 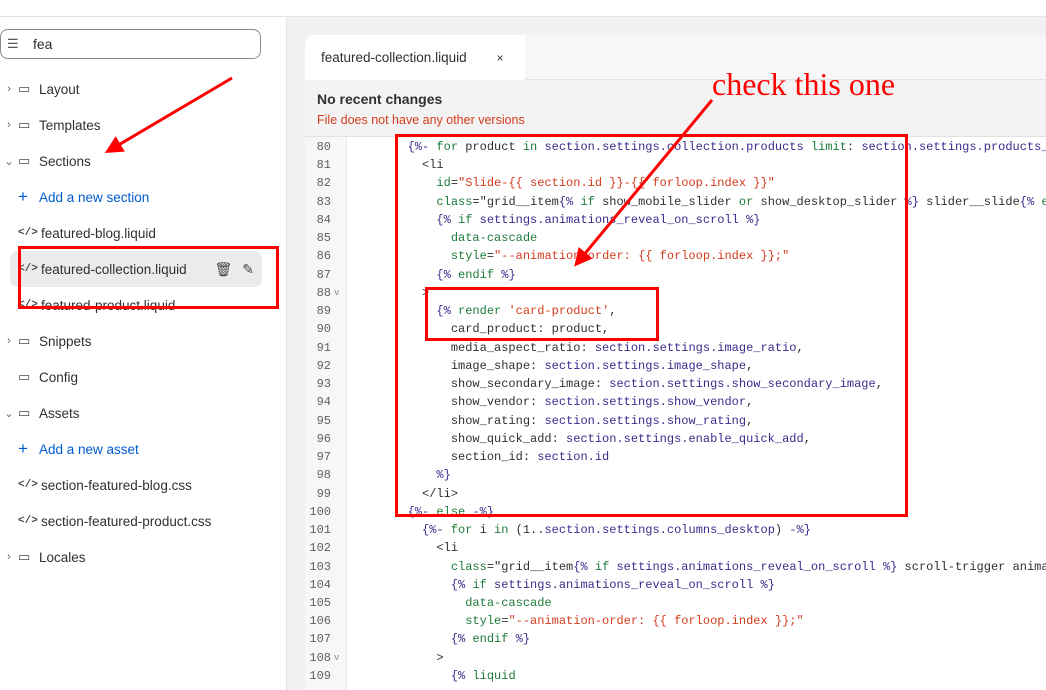 I want to click on arrow-to-render, so click(x=644, y=183).